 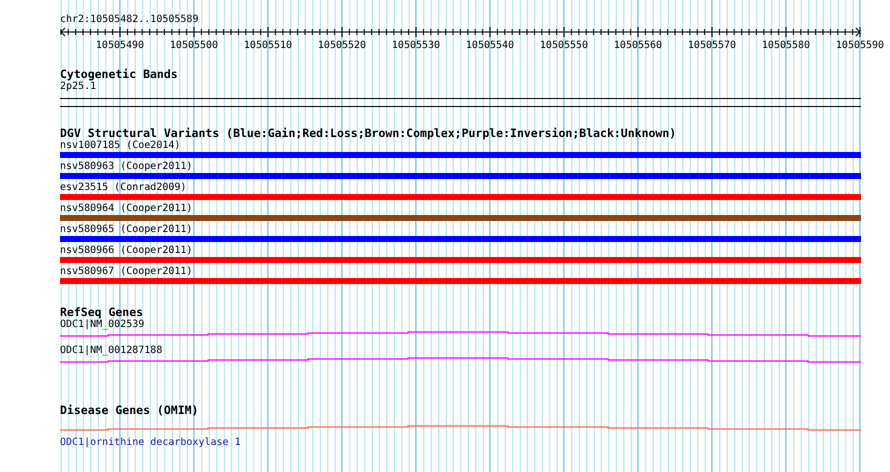 I want to click on position-label: chr2:10505482..10505589, so click(x=129, y=20).